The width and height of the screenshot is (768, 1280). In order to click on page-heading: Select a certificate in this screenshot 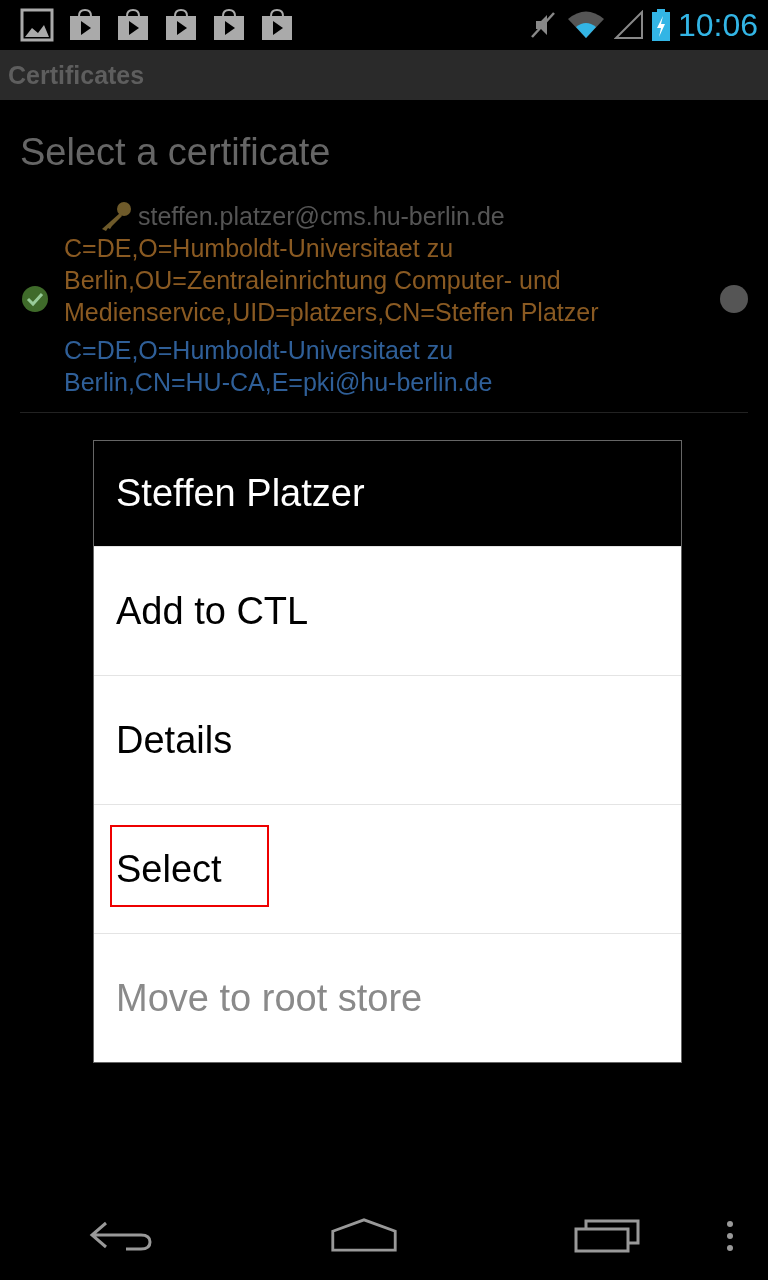, I will do `click(176, 152)`.